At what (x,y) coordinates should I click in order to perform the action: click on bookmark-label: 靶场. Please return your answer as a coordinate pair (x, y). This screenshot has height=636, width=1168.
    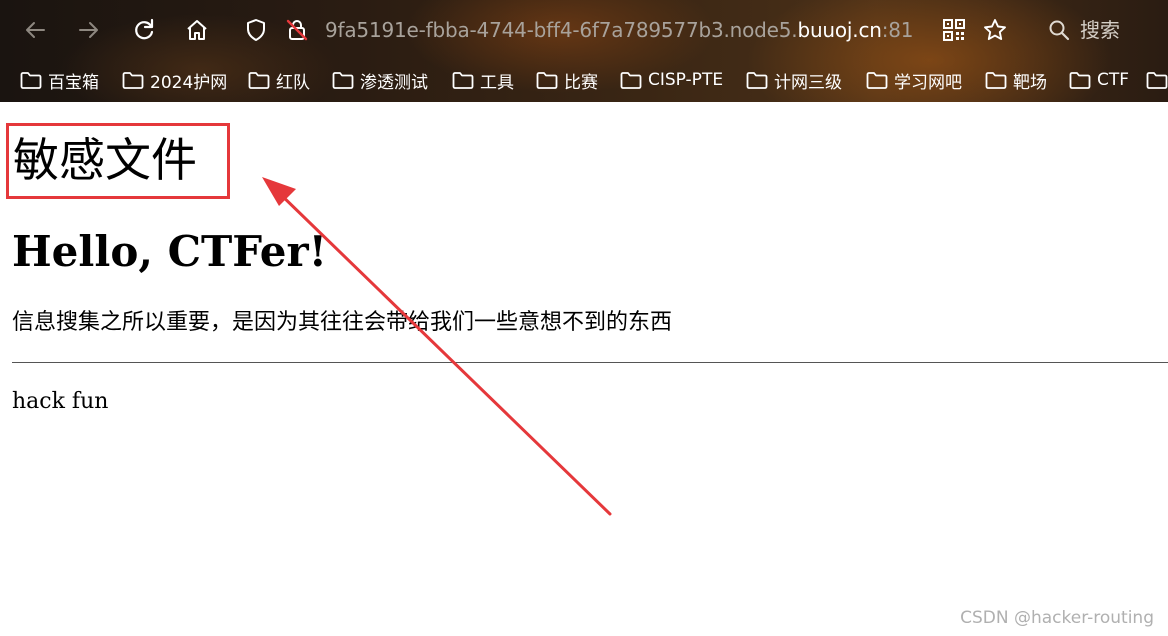
    Looking at the image, I should click on (1030, 82).